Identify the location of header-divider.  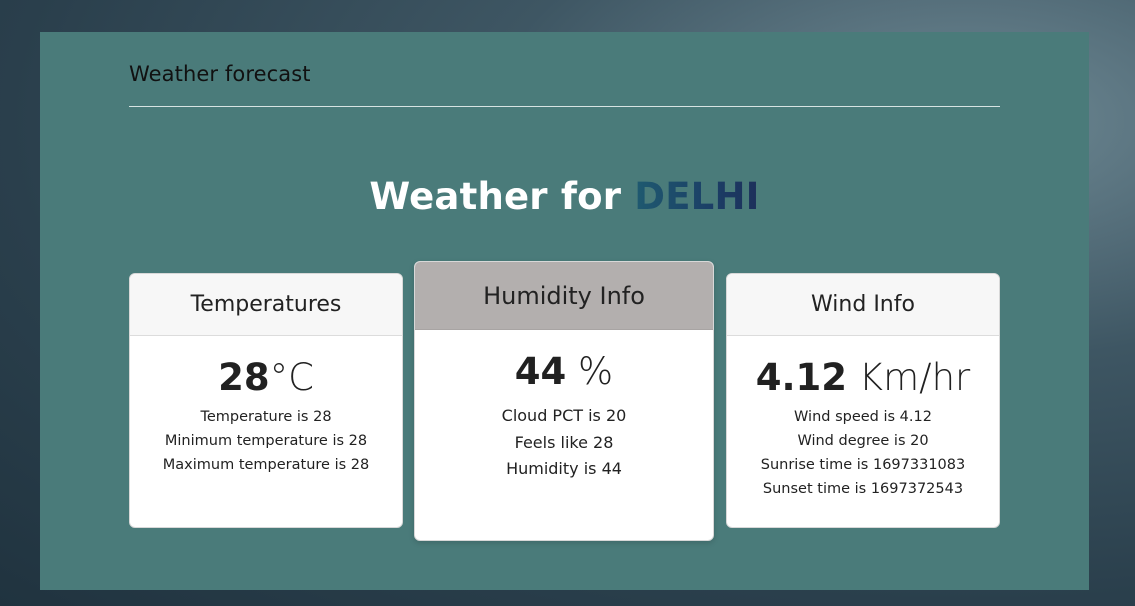
(564, 106).